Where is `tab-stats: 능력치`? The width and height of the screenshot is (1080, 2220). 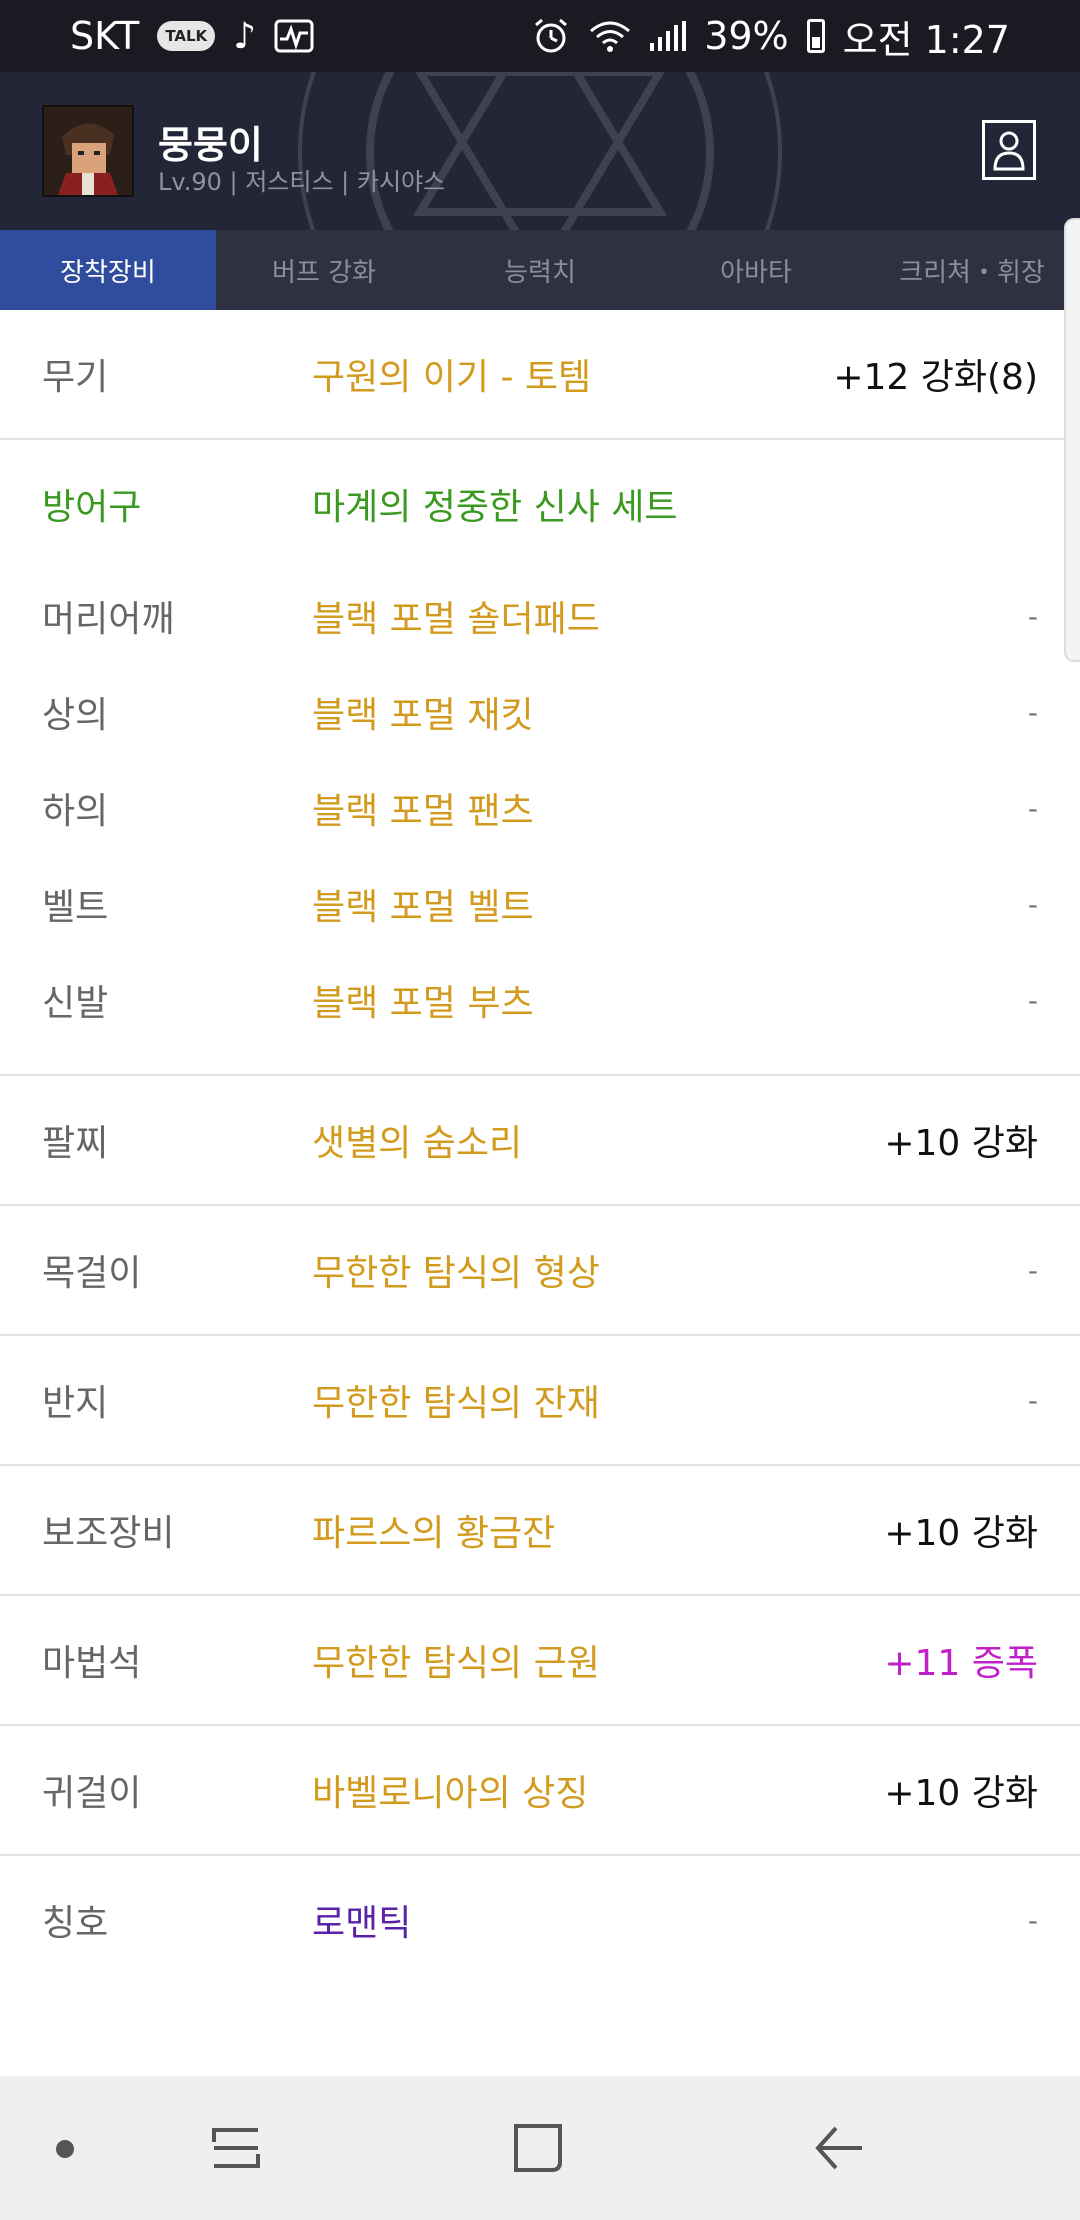 tab-stats: 능력치 is located at coordinates (540, 270).